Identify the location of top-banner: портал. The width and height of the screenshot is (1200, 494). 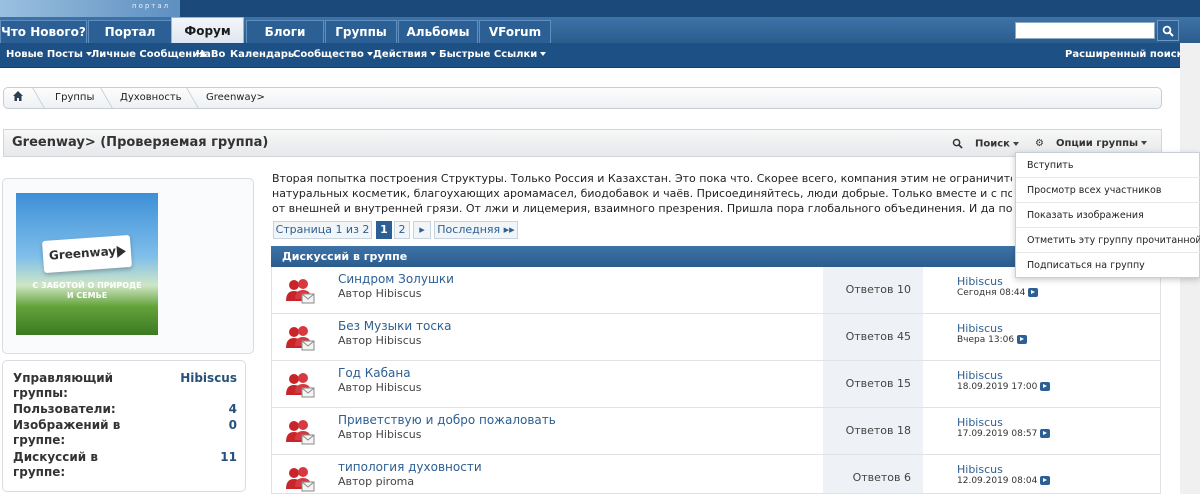
(600, 8).